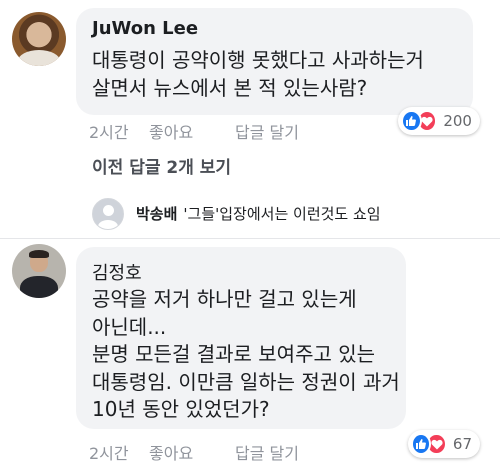 The height and width of the screenshot is (475, 500). Describe the element at coordinates (250, 238) in the screenshot. I see `divider` at that location.